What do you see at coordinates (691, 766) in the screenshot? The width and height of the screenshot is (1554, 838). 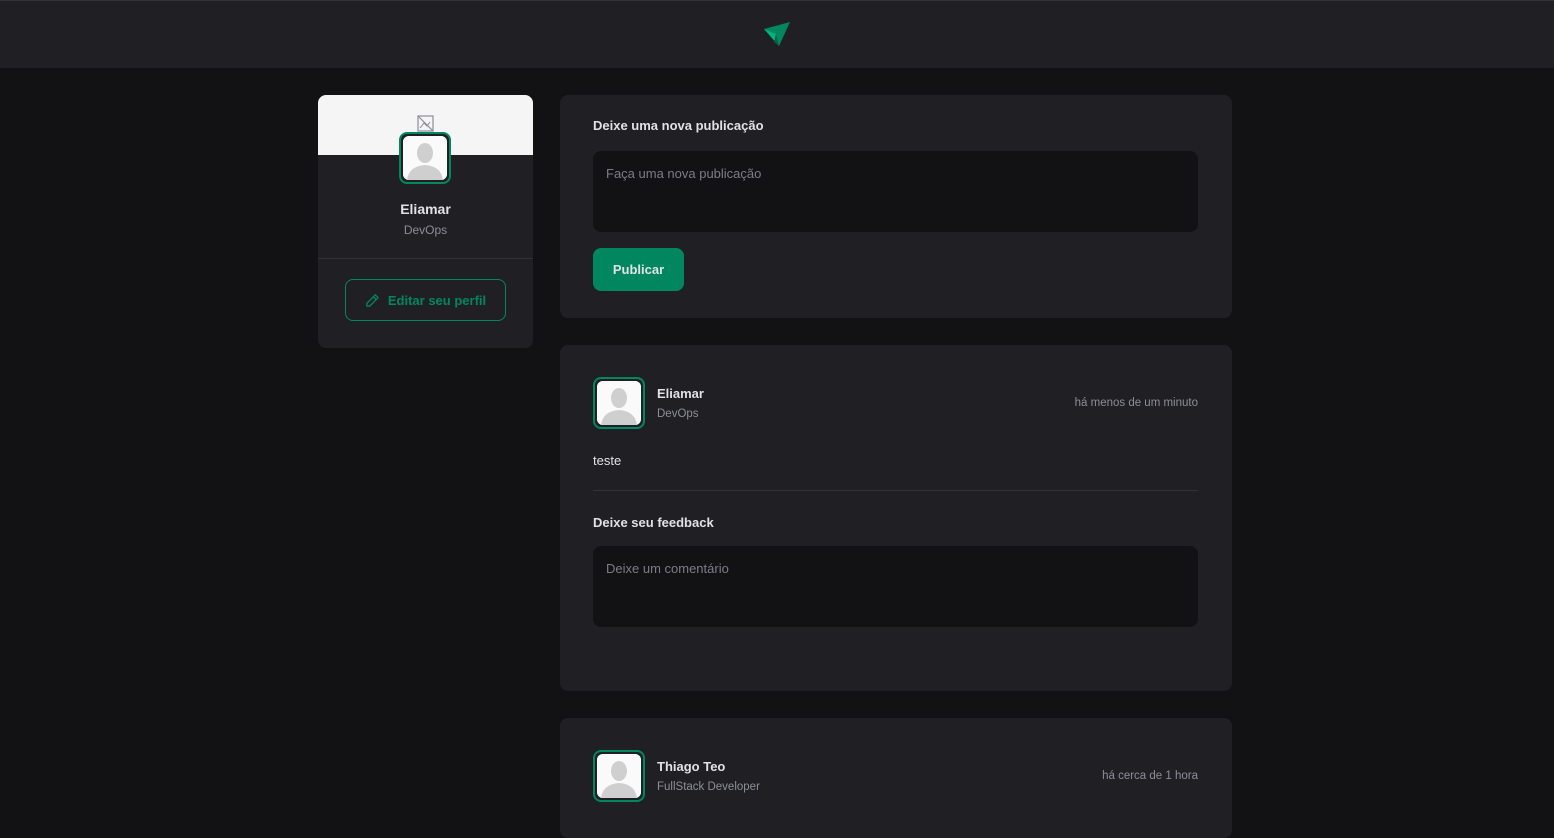 I see `author-name: Thiago Teo` at bounding box center [691, 766].